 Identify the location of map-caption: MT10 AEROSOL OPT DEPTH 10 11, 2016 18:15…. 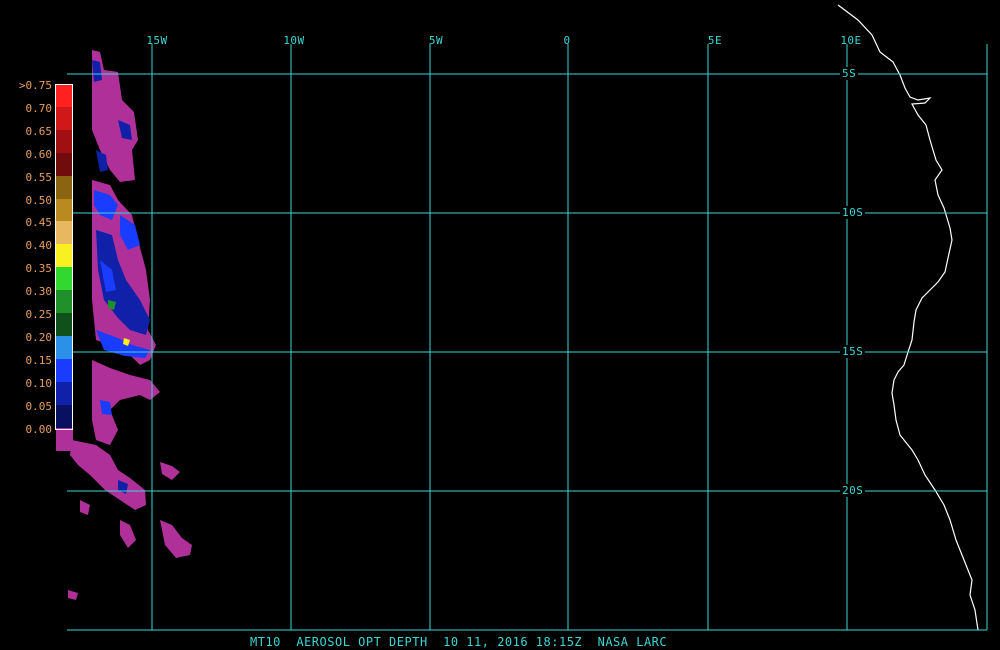
(459, 642).